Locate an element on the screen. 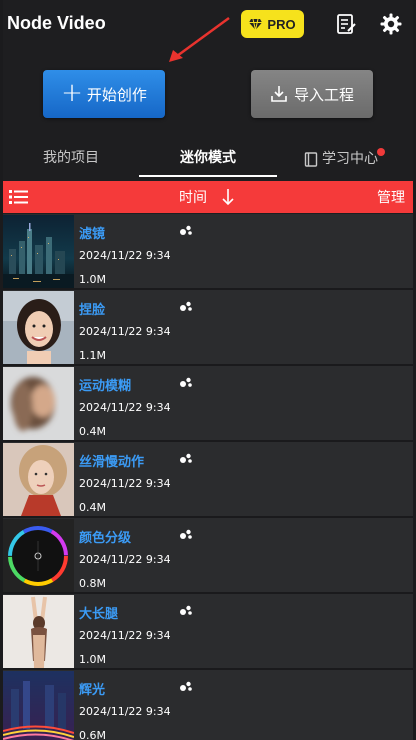 This screenshot has height=740, width=416. thumbnail-portrait-smile is located at coordinates (38, 327).